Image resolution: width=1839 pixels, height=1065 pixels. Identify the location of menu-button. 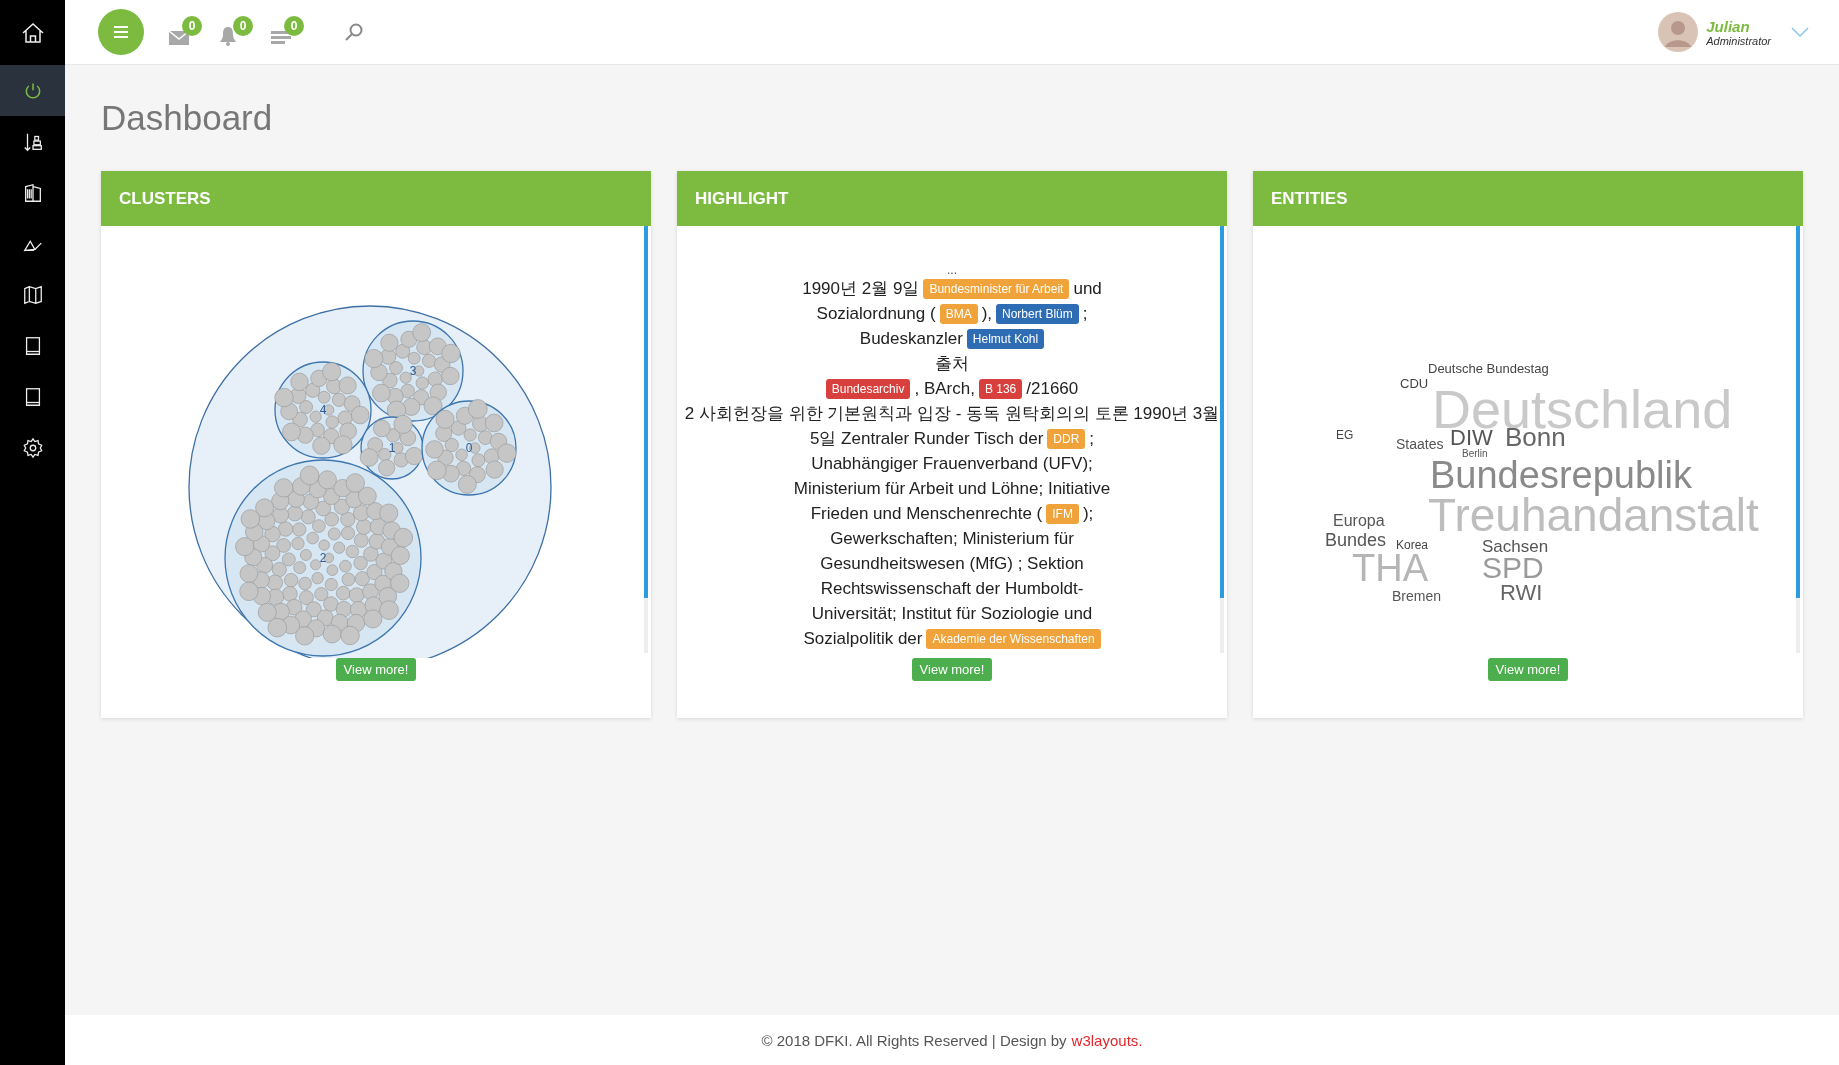
(121, 32).